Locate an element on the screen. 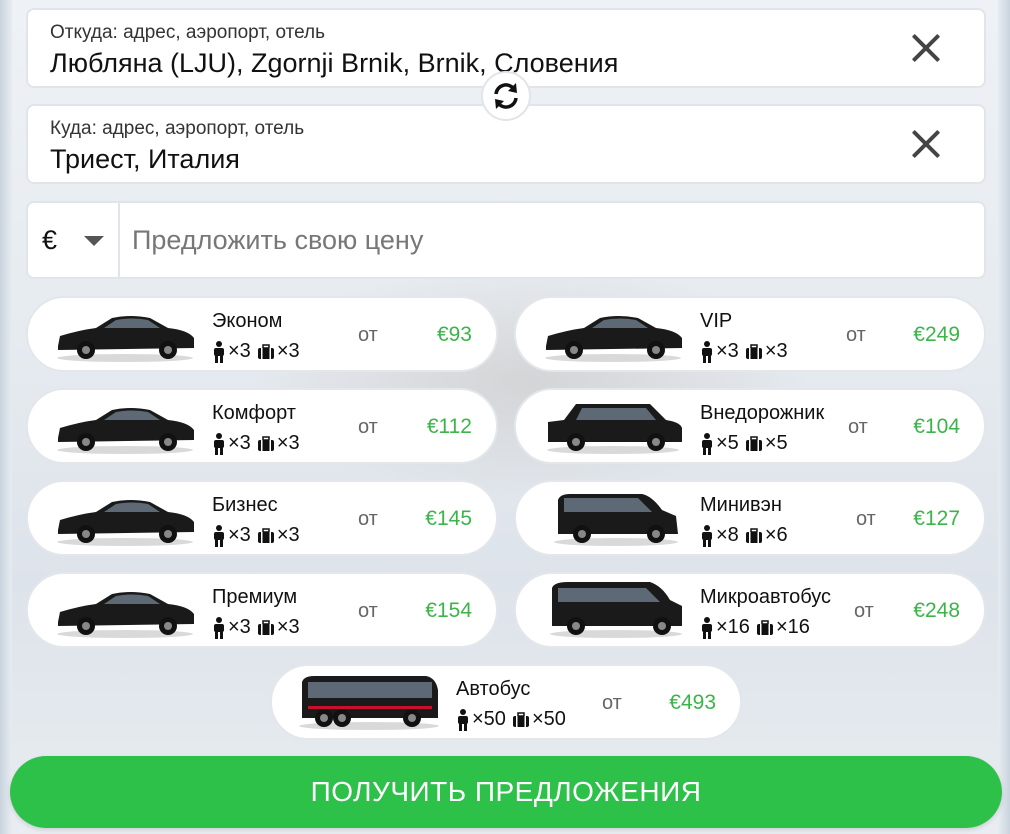 Image resolution: width=1010 pixels, height=834 pixels. vehicle-capacity: ×5 ×5 is located at coordinates (744, 443).